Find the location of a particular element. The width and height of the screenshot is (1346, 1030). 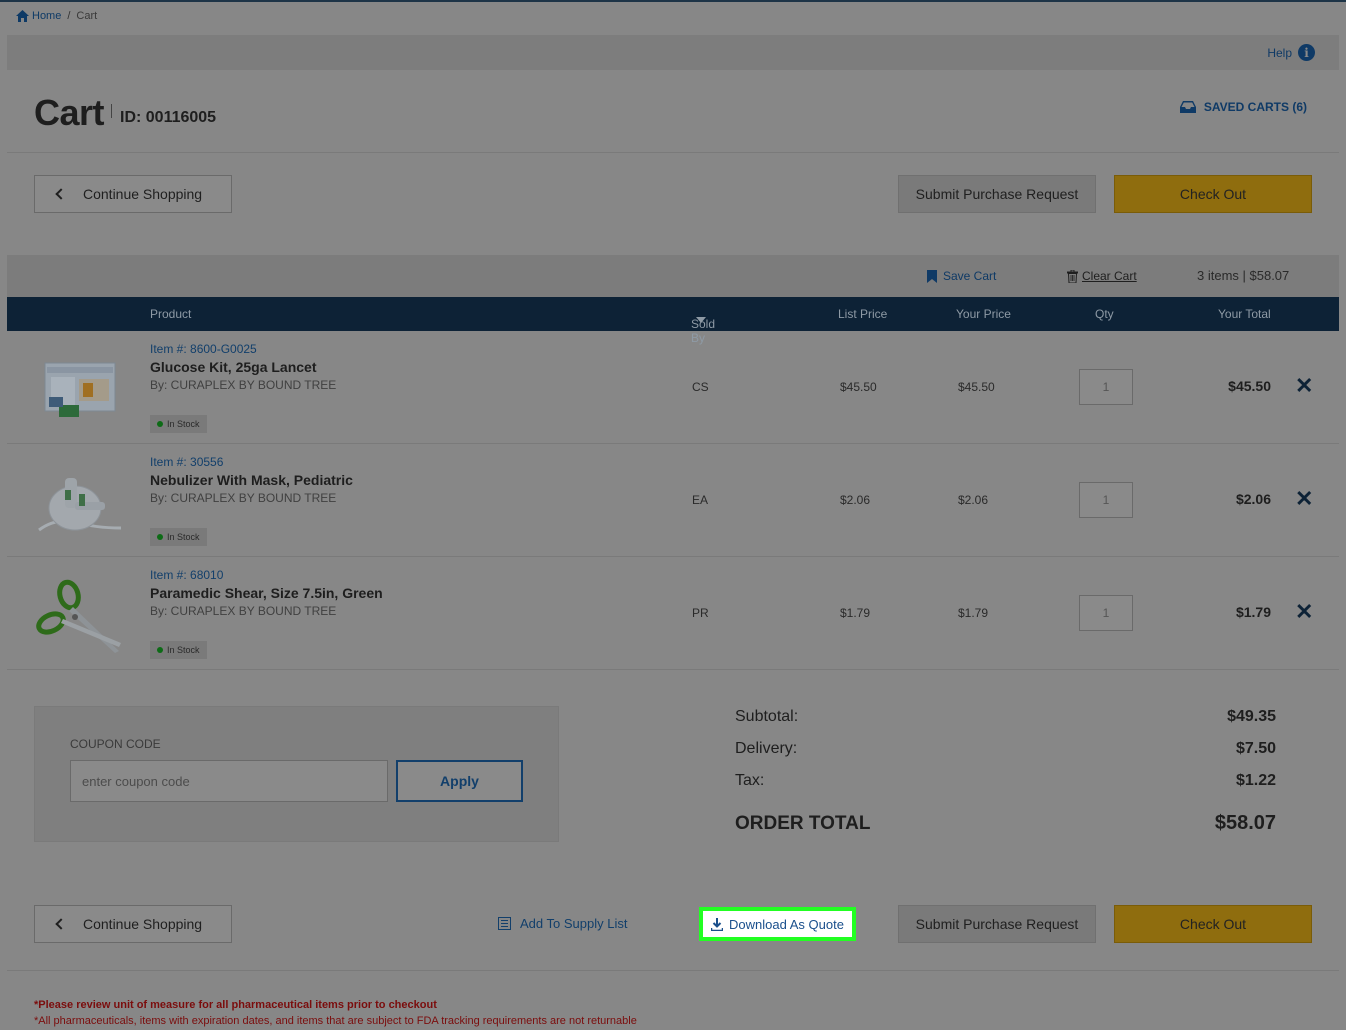

order-total-value: $58.07 is located at coordinates (1245, 823).